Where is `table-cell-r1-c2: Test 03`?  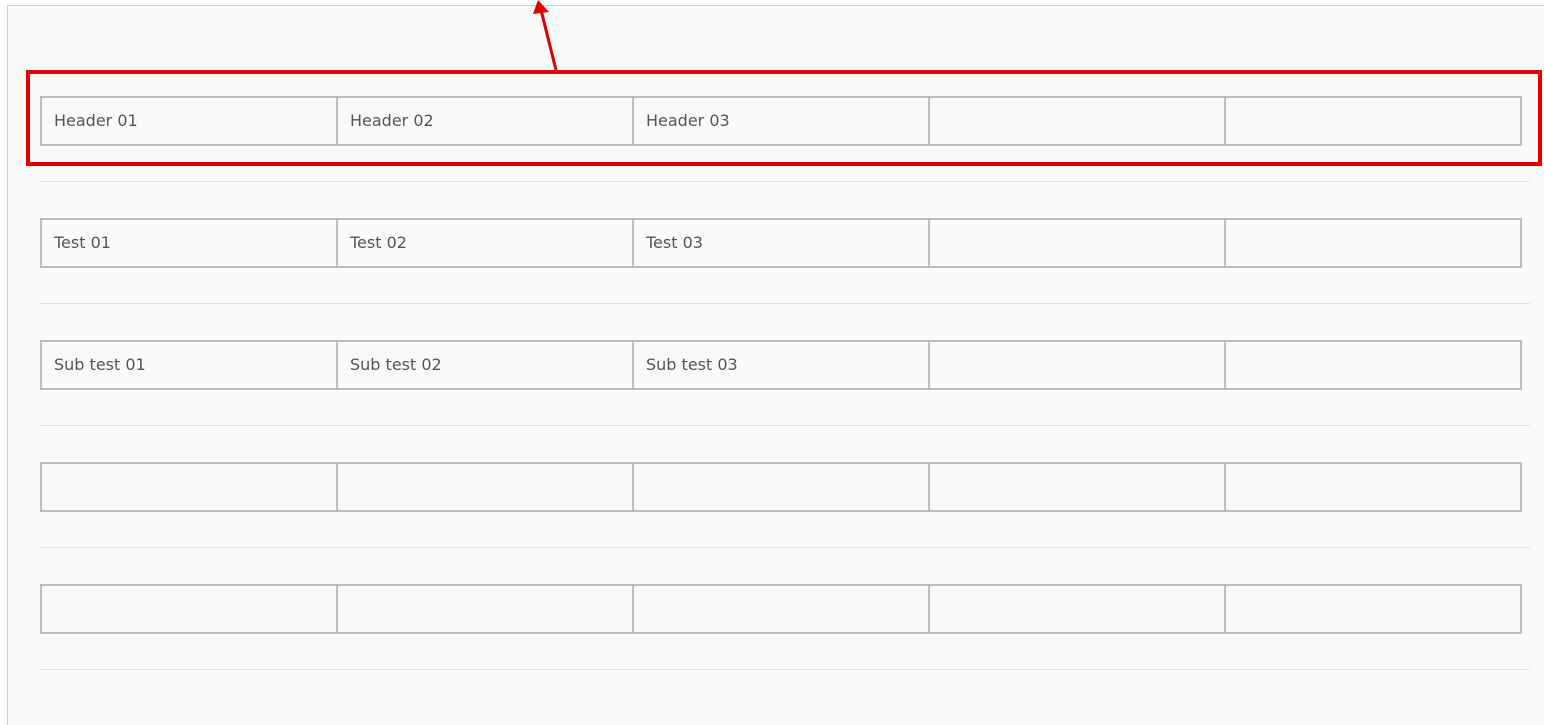
table-cell-r1-c2: Test 03 is located at coordinates (781, 243).